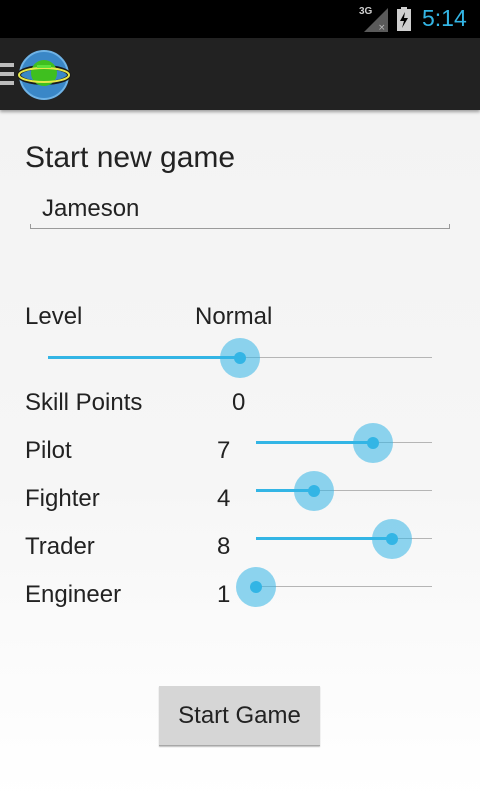  What do you see at coordinates (344, 443) in the screenshot?
I see `pilot-slider` at bounding box center [344, 443].